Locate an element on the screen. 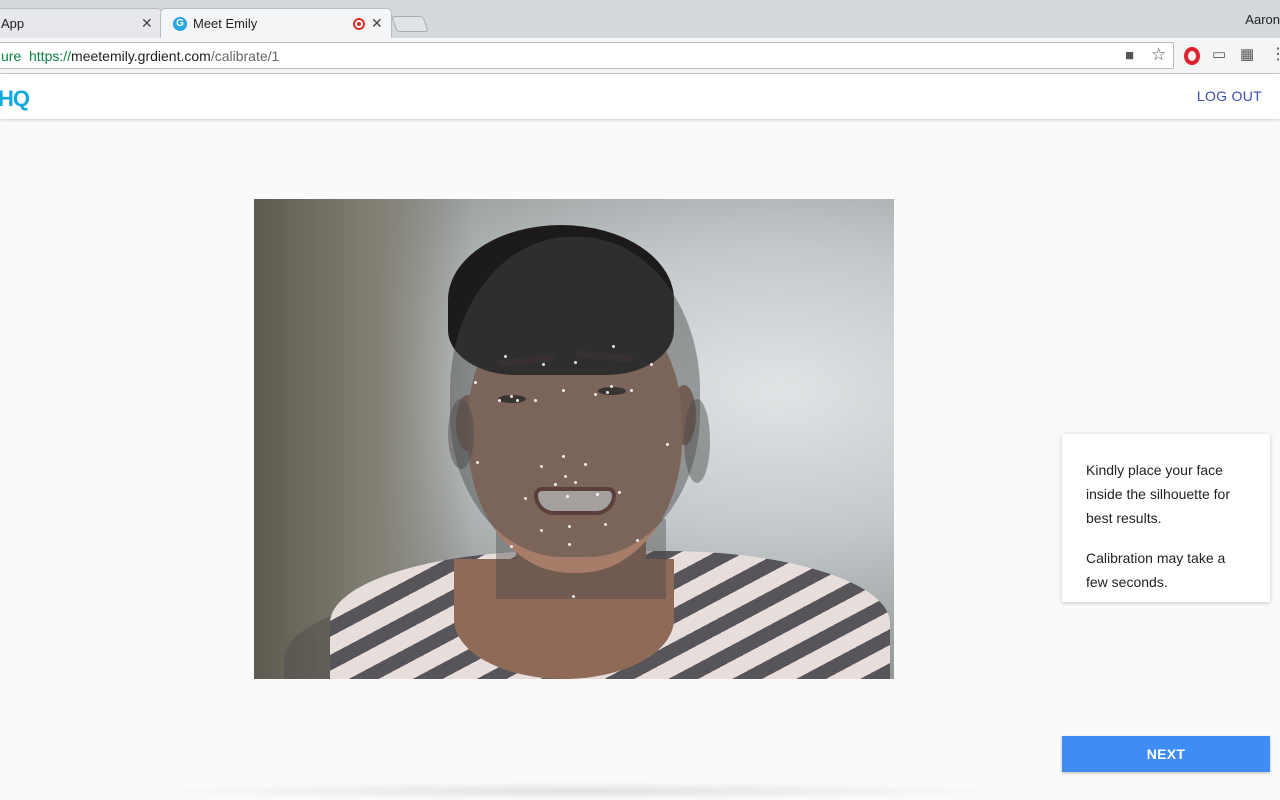  tab-title: App is located at coordinates (13, 23).